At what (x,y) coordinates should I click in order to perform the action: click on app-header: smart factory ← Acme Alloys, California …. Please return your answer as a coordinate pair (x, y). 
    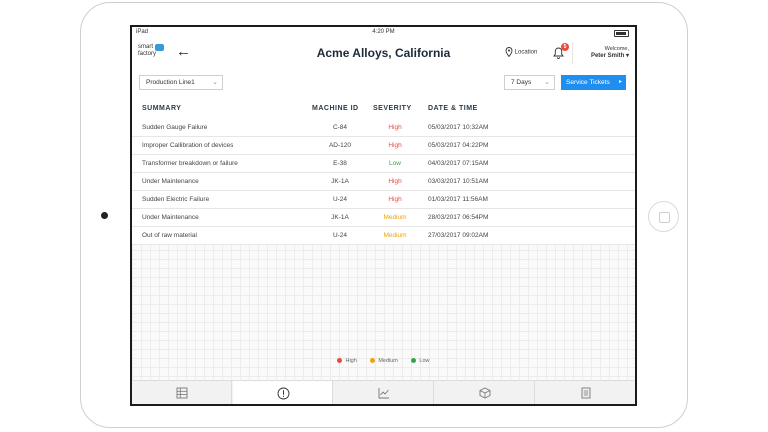
    Looking at the image, I should click on (383, 54).